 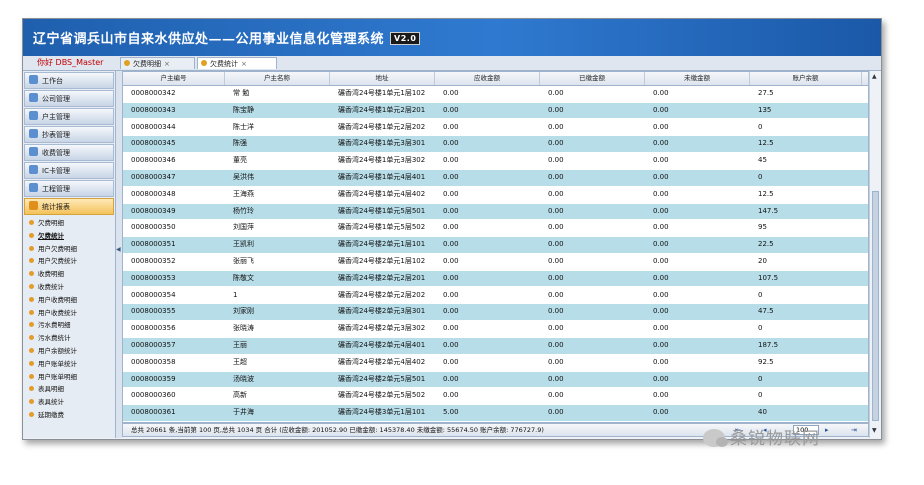 What do you see at coordinates (69, 389) in the screenshot?
I see `sidebar-item: 表具明细` at bounding box center [69, 389].